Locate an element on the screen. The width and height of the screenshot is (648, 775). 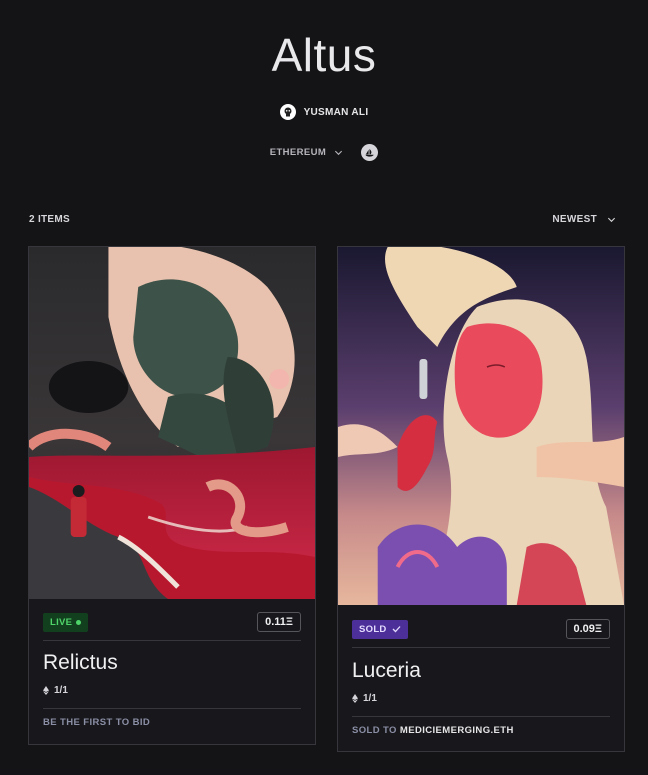
creator-link: YUSMAN ALI is located at coordinates (324, 112).